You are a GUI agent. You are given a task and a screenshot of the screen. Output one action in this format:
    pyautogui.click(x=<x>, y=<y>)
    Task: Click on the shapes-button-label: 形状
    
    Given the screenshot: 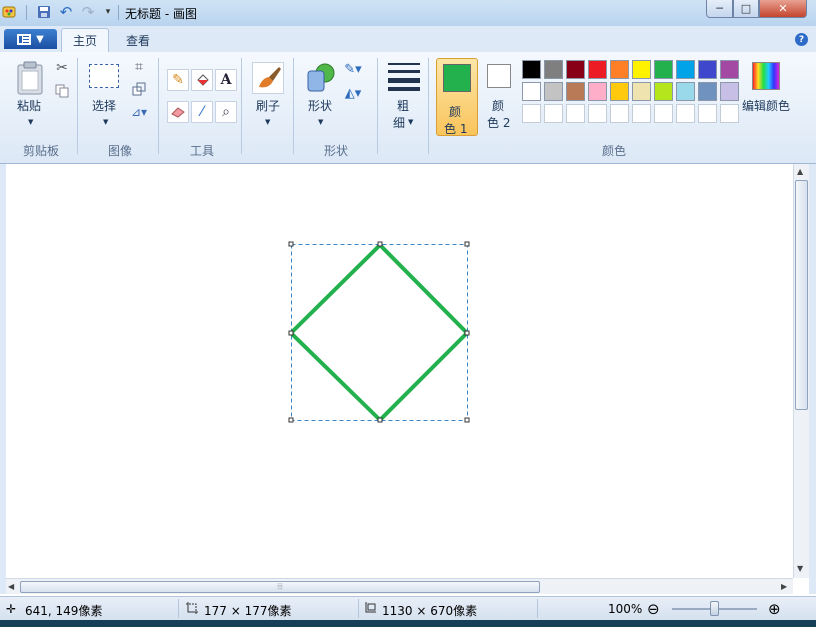 What is the action you would take?
    pyautogui.click(x=320, y=105)
    